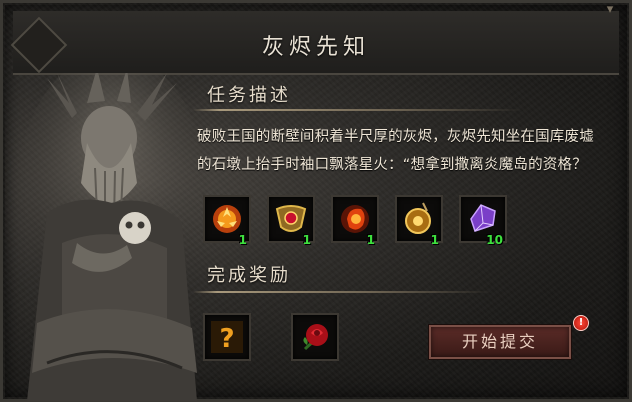  I want to click on reward-section-title: 完成奖励, so click(249, 275).